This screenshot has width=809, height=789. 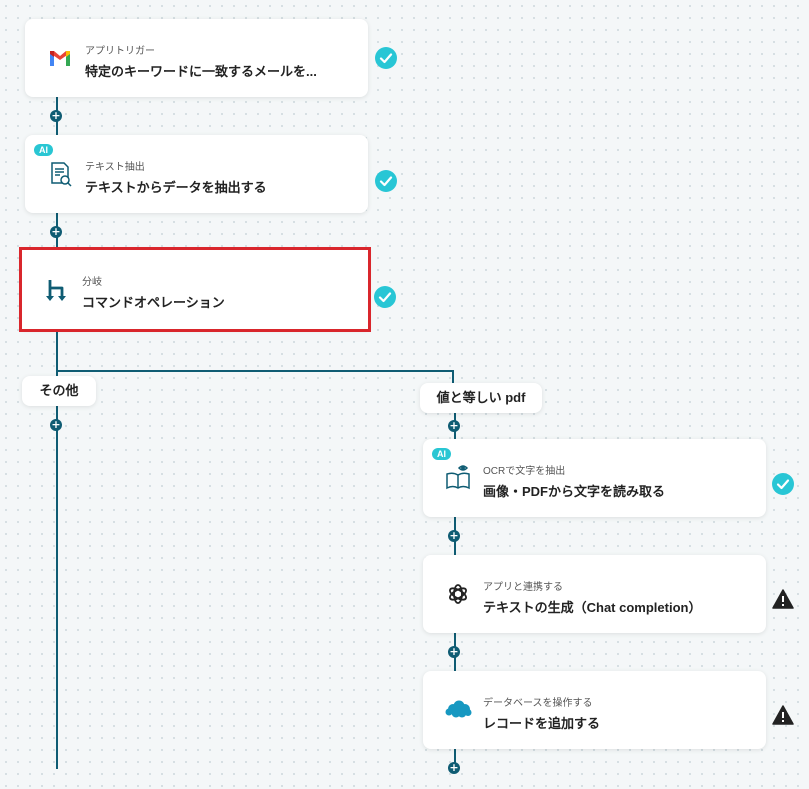 I want to click on salesforce-cloud-icon, so click(x=458, y=710).